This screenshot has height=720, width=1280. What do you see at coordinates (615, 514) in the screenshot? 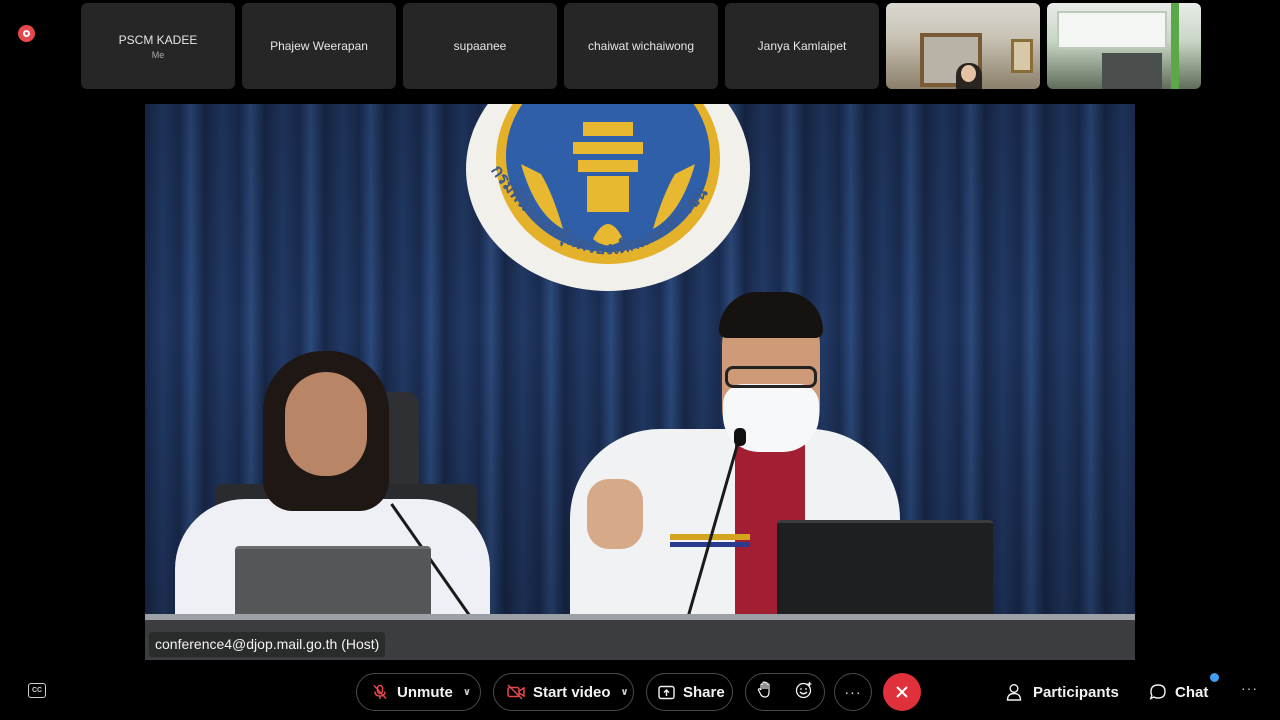
I see `speaker-right-hand` at bounding box center [615, 514].